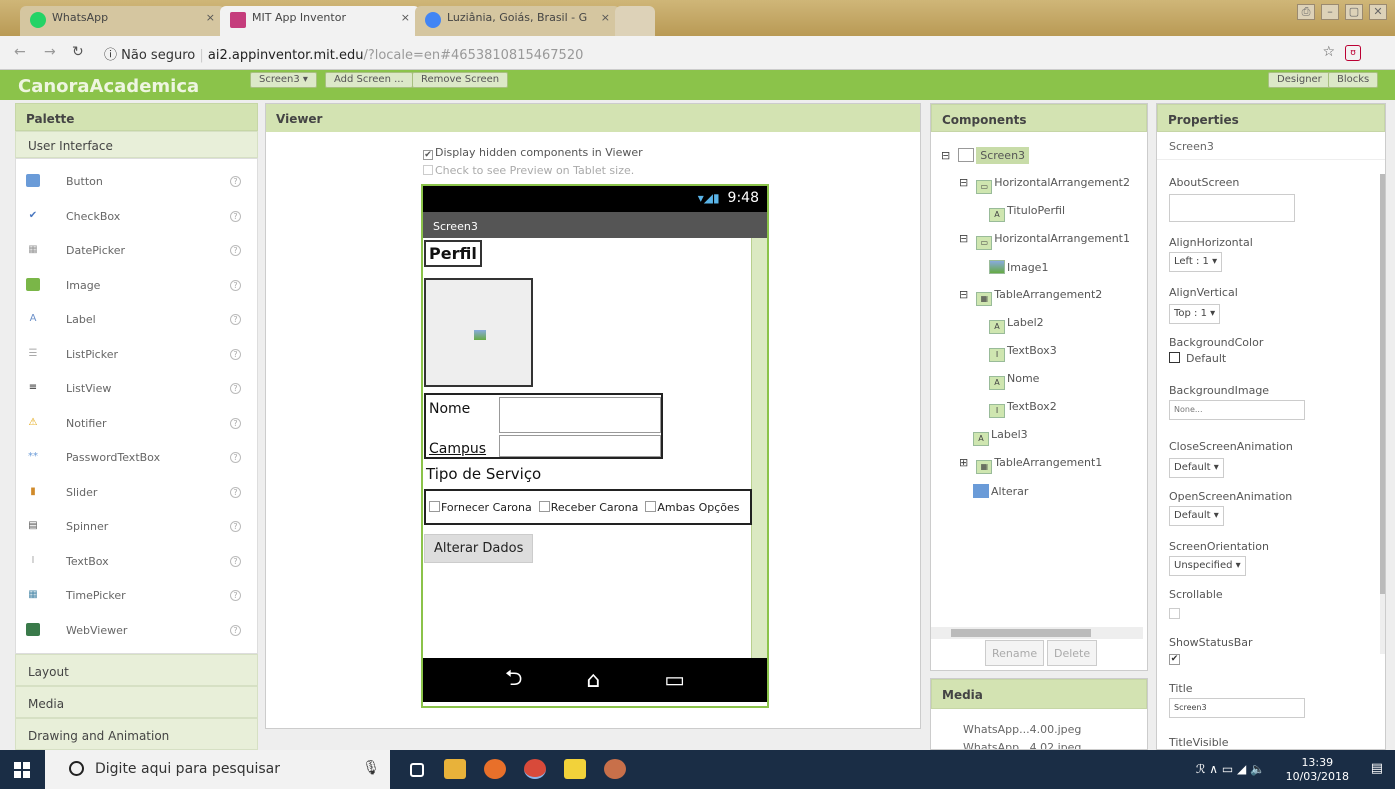  Describe the element at coordinates (217, 769) in the screenshot. I see `taskbar-search: Digite aqui para pesquisar 🎙` at that location.